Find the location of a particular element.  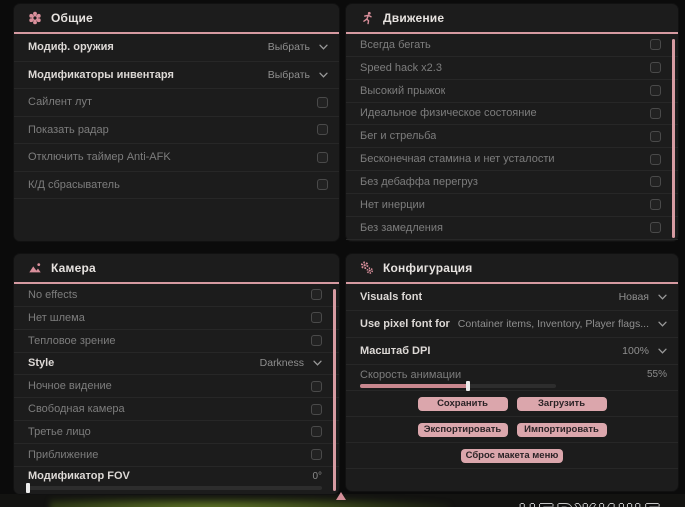

setting-label: Use pixel font for is located at coordinates (405, 324).